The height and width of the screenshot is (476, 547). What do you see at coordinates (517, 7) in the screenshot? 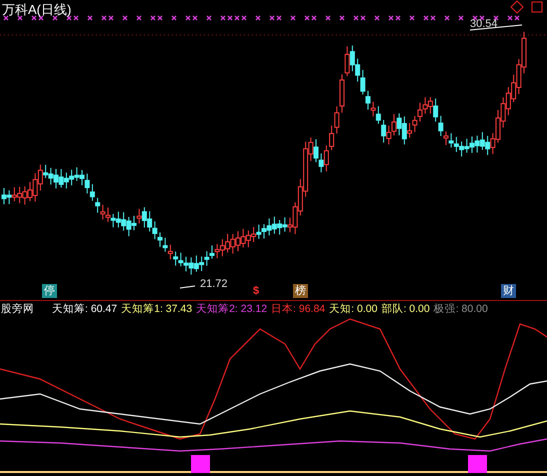
I see `diamond-icon` at bounding box center [517, 7].